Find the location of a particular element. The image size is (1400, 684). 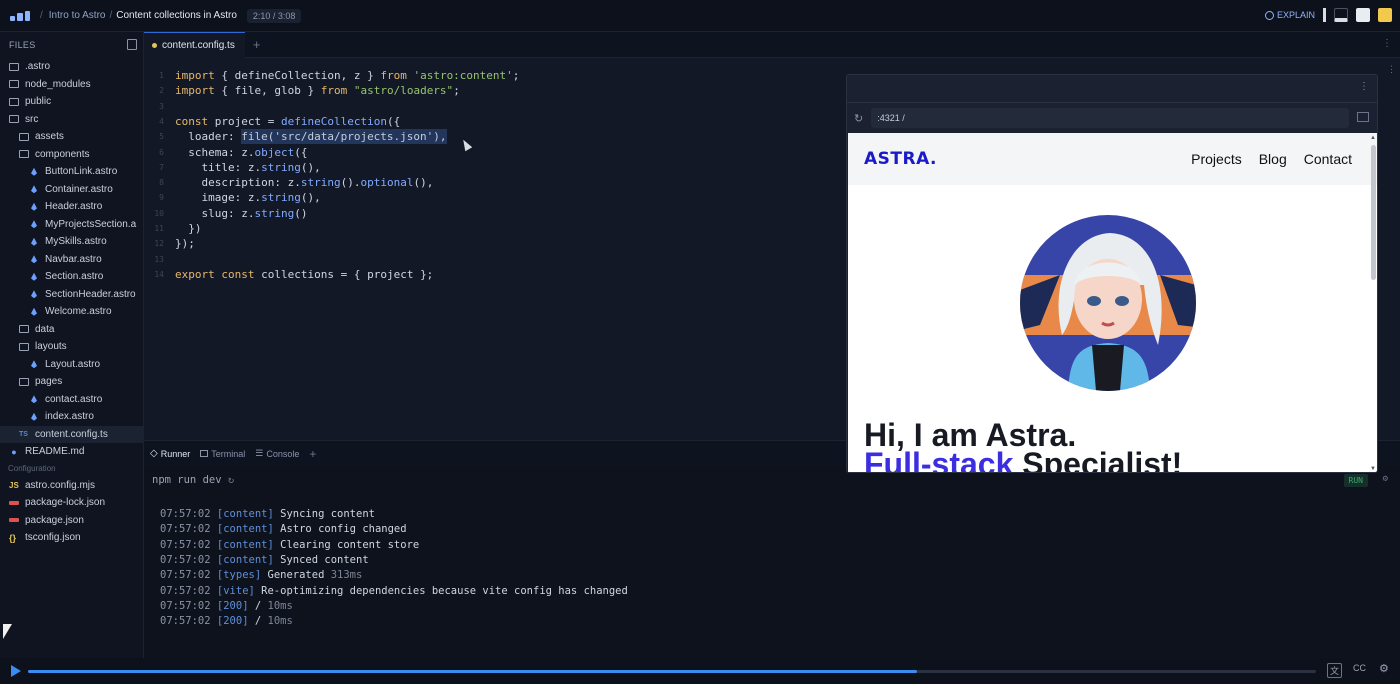

file-tree-item: layouts is located at coordinates (71, 347).